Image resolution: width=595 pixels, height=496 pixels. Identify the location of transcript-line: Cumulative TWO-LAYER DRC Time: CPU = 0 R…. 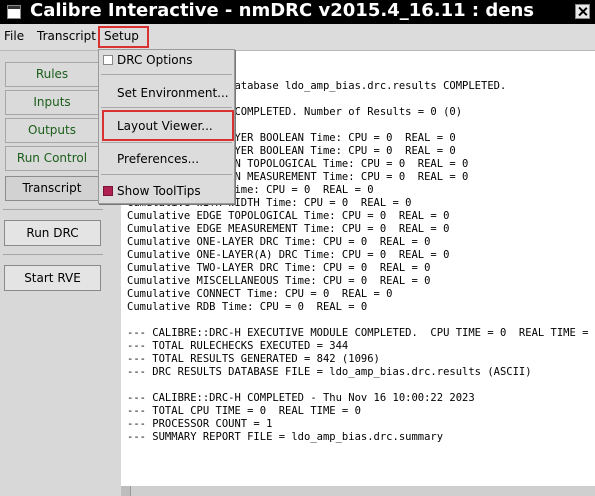
(279, 268).